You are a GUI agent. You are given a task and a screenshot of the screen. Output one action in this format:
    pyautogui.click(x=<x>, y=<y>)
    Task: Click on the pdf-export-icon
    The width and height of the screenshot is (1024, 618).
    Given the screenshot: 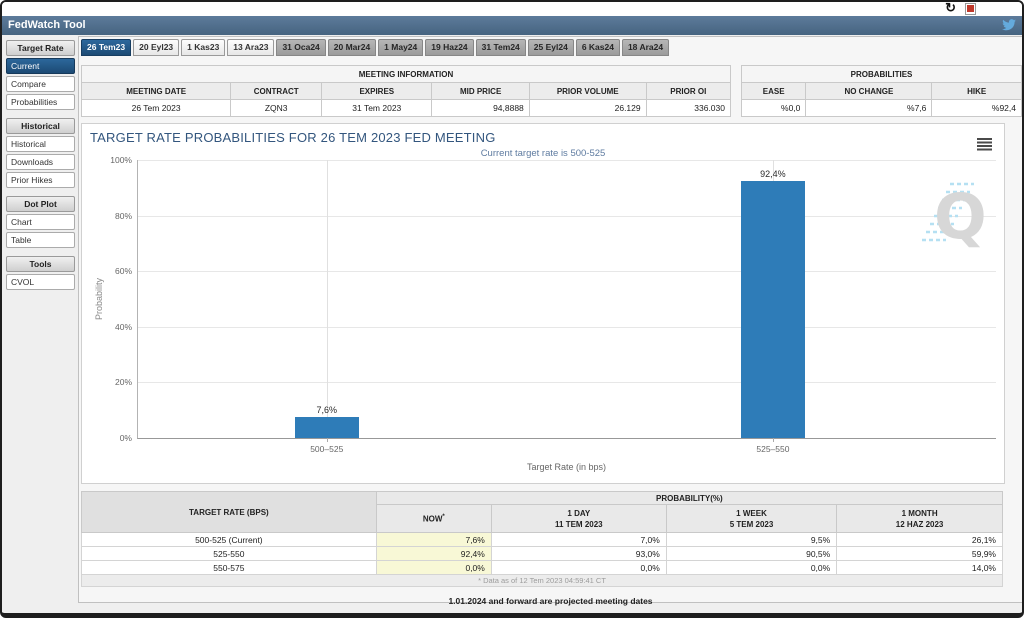 What is the action you would take?
    pyautogui.click(x=970, y=9)
    